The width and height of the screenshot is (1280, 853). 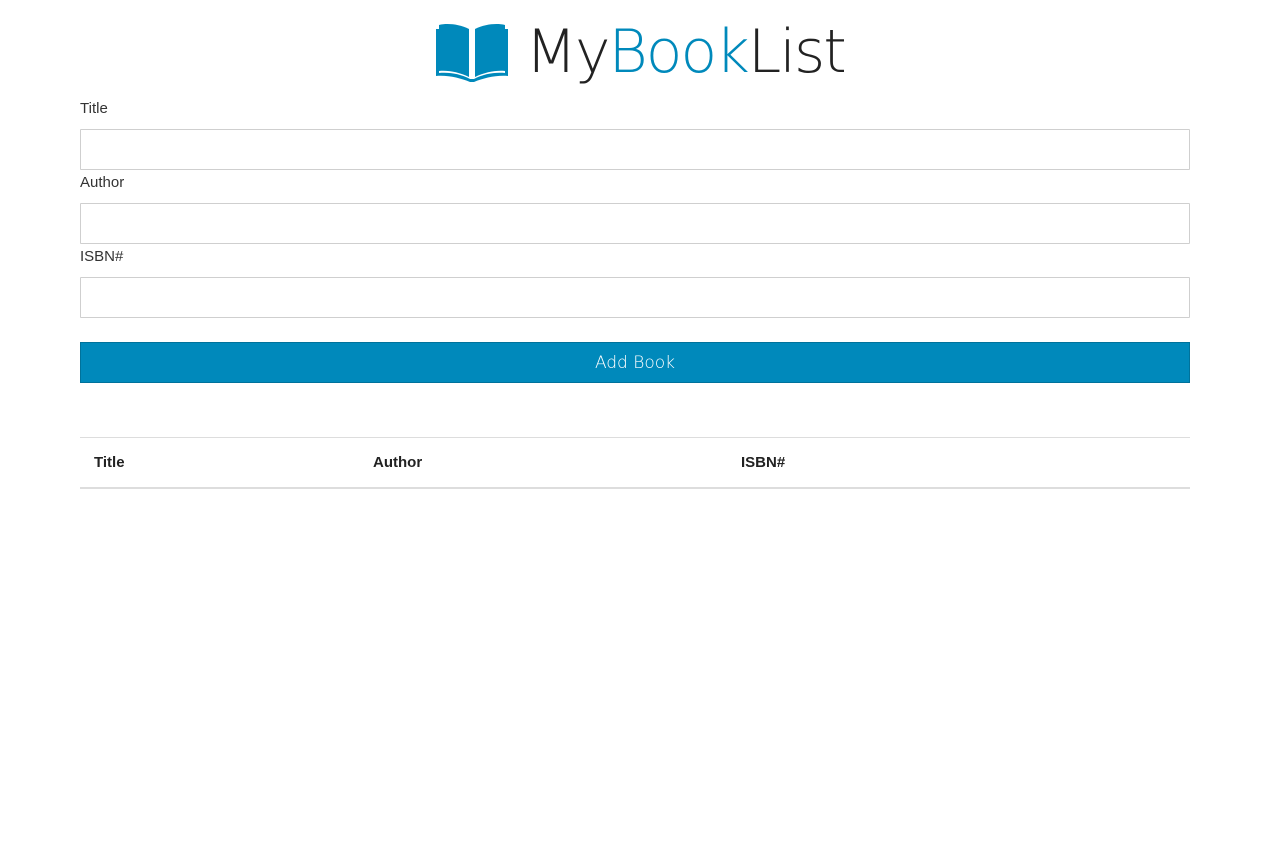 What do you see at coordinates (102, 256) in the screenshot?
I see `isbn-label: ISBN#` at bounding box center [102, 256].